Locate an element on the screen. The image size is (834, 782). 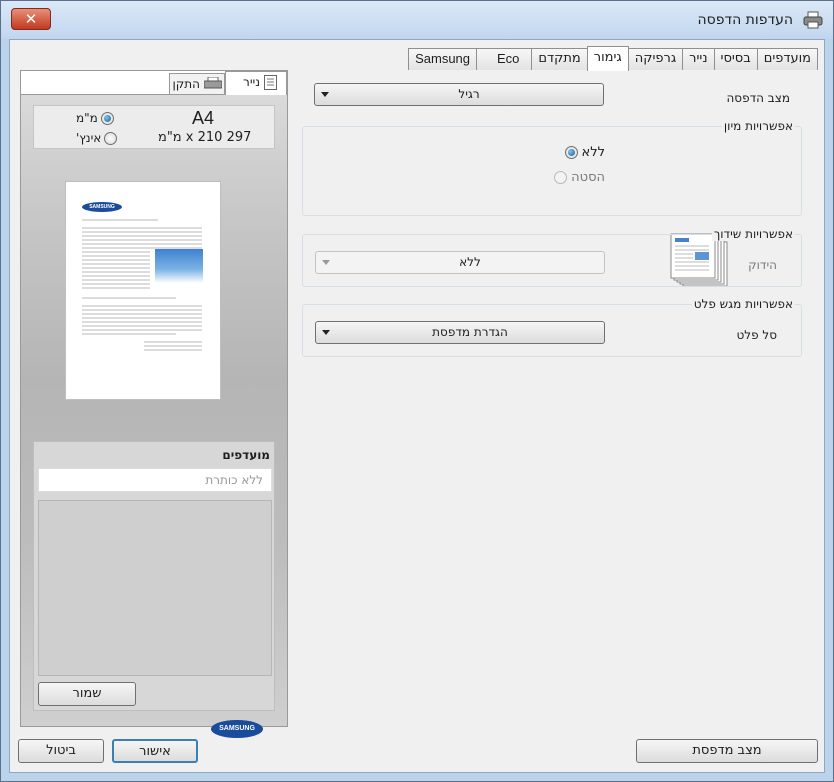
binding-options-title: אפשרויות שידוך is located at coordinates (753, 234).